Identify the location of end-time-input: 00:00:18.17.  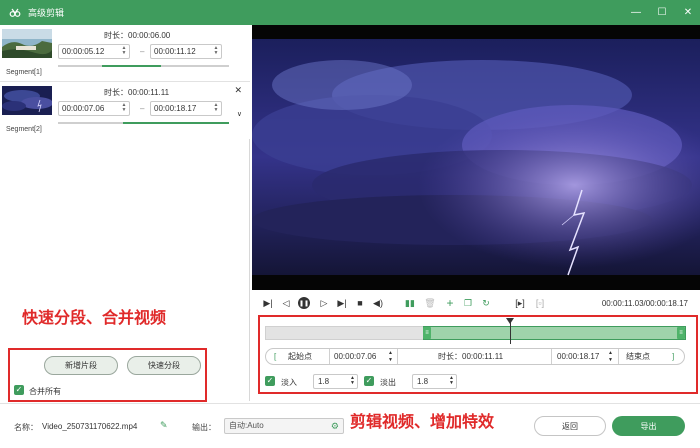
(578, 356).